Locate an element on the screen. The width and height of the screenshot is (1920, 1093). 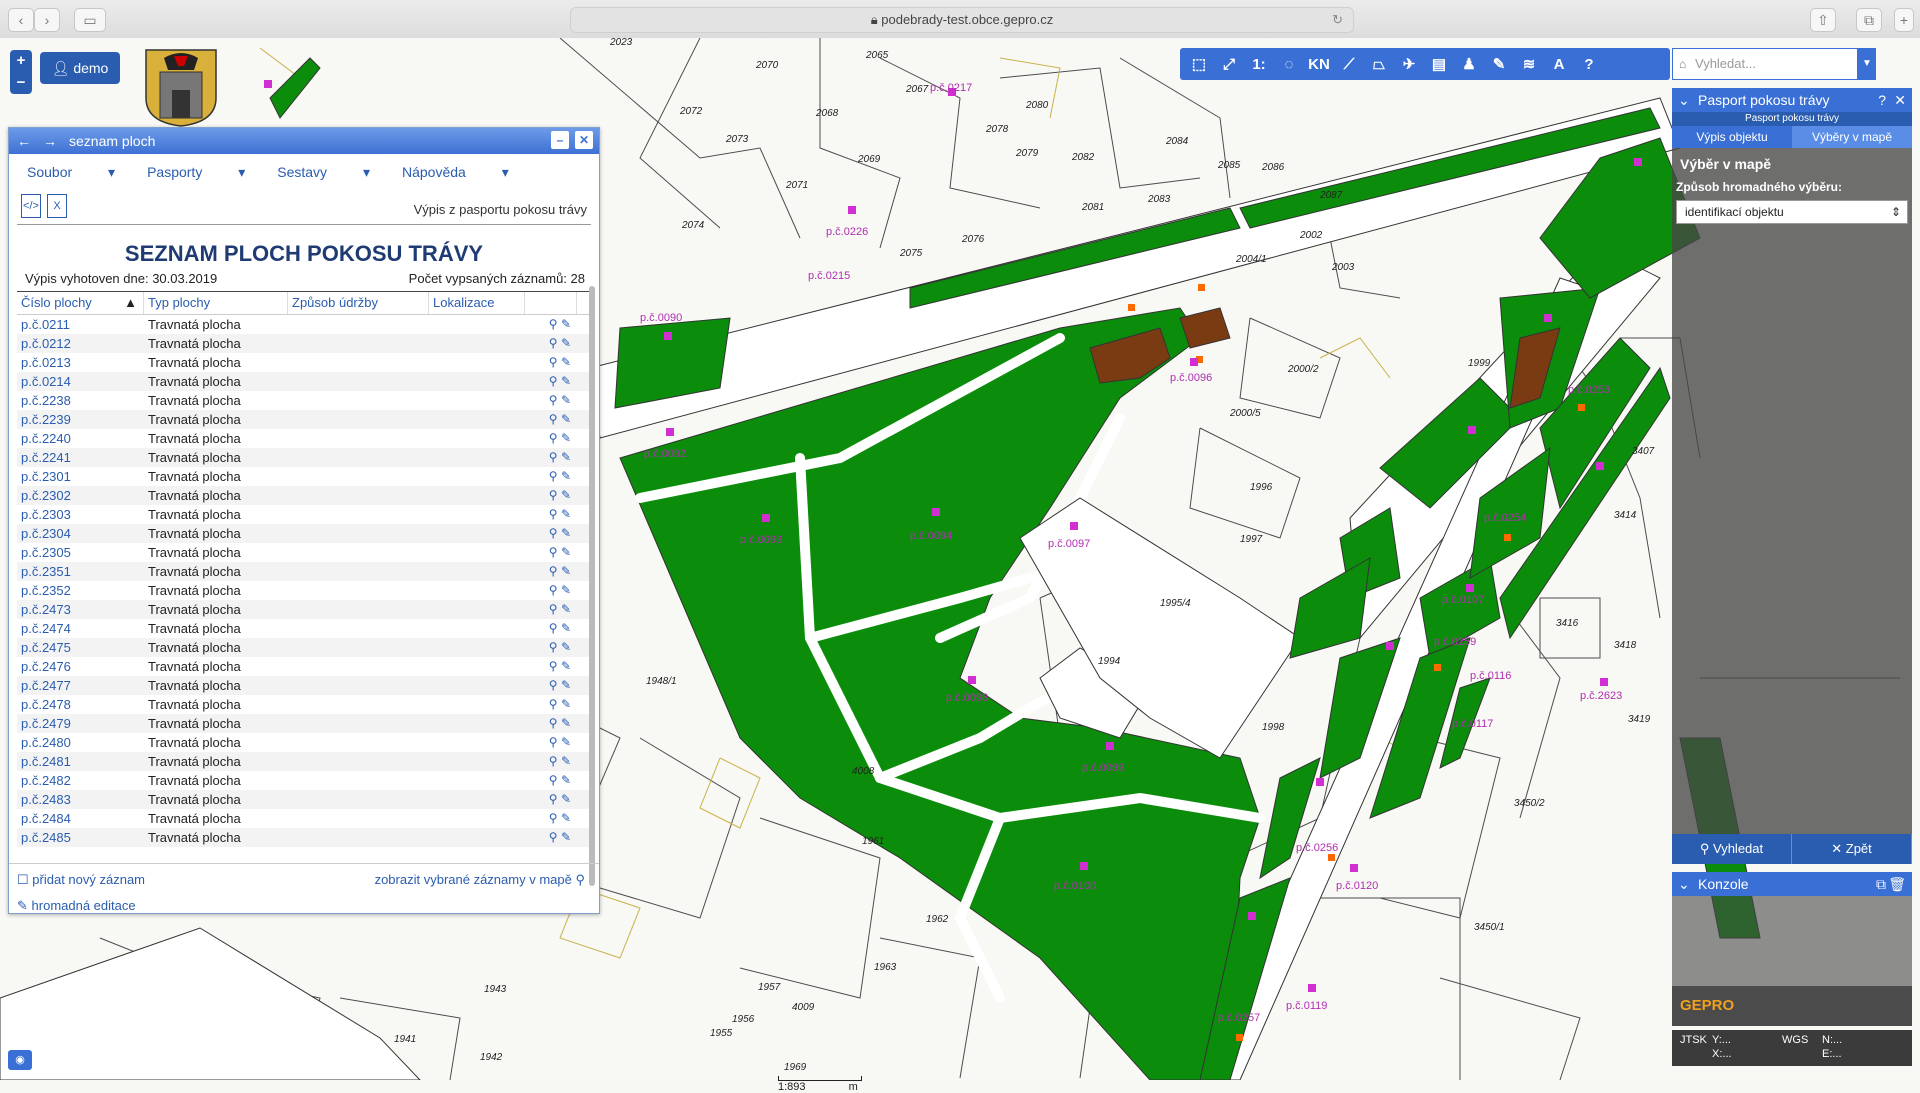
minimize-icon: – is located at coordinates (560, 140).